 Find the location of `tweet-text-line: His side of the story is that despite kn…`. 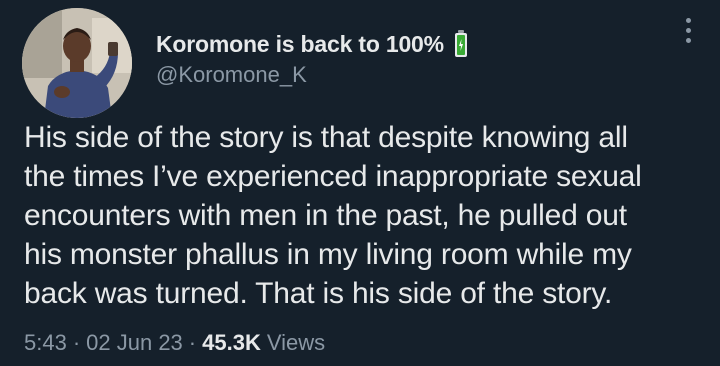

tweet-text-line: His side of the story is that despite kn… is located at coordinates (326, 137).